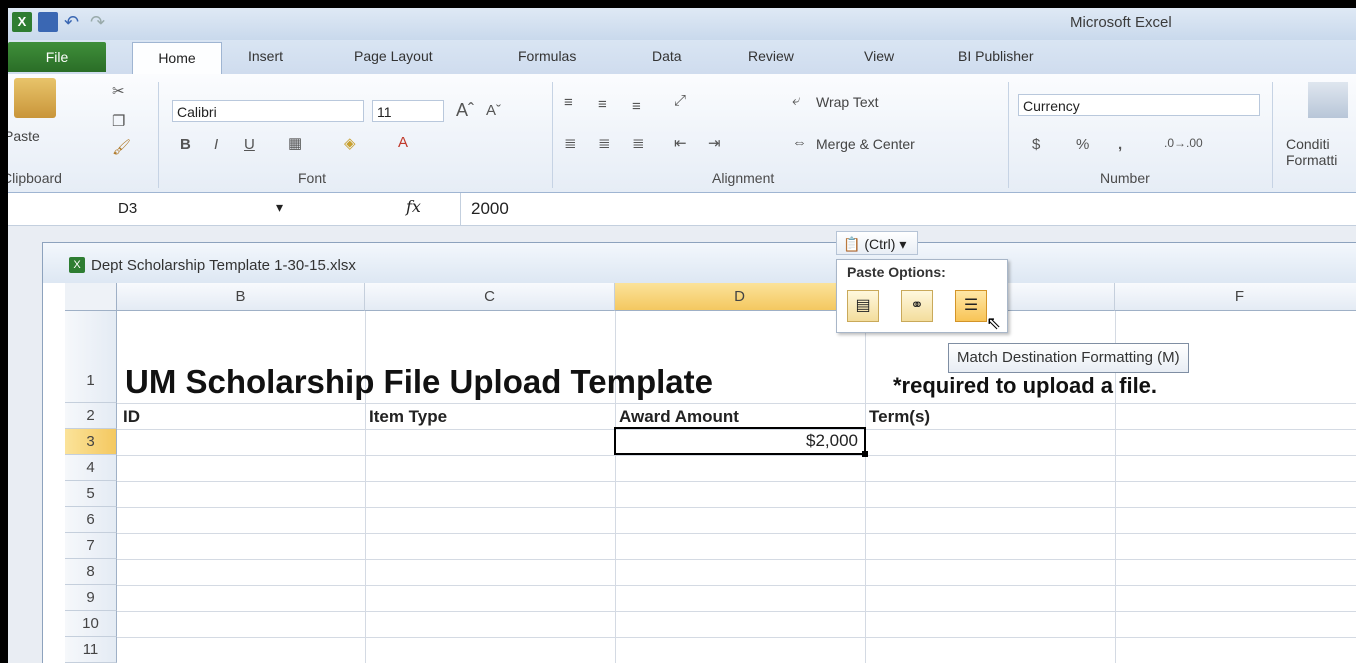  What do you see at coordinates (91, 494) in the screenshot?
I see `row-header-5: 5` at bounding box center [91, 494].